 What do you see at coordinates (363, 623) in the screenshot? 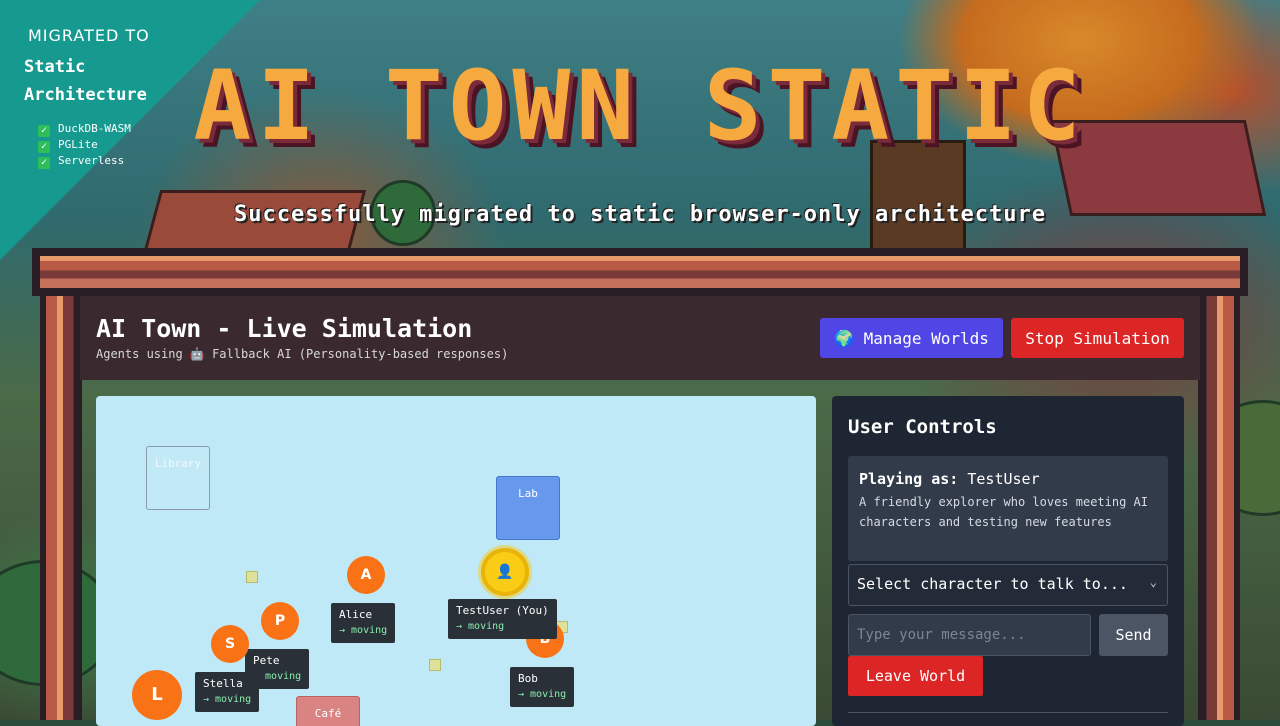
I see `agent-label: Alice → moving` at bounding box center [363, 623].